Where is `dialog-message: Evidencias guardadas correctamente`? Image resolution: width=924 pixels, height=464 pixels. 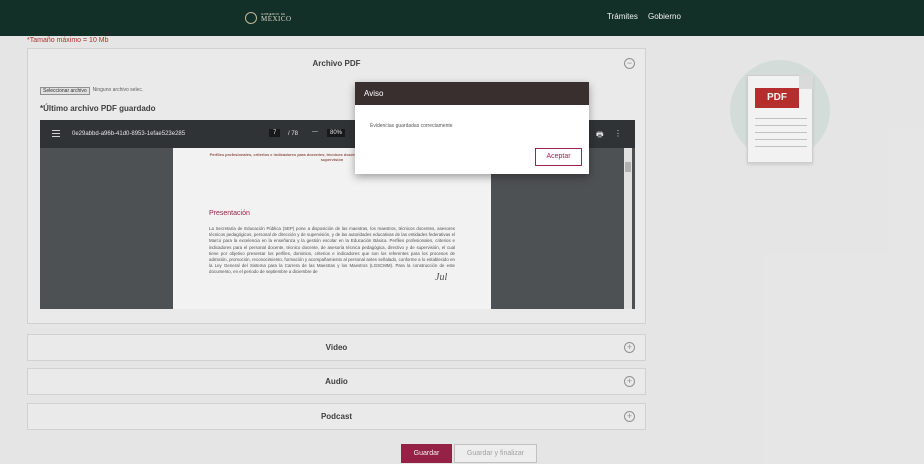 dialog-message: Evidencias guardadas correctamente is located at coordinates (411, 126).